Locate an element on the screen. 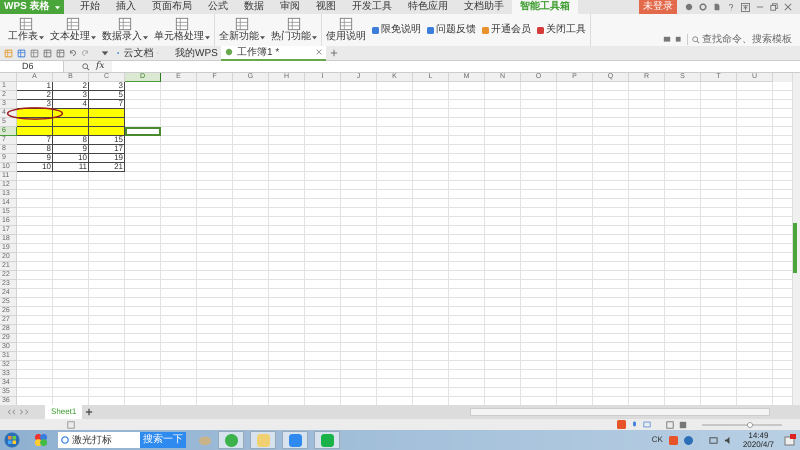  table-cell: 15 is located at coordinates (107, 140).